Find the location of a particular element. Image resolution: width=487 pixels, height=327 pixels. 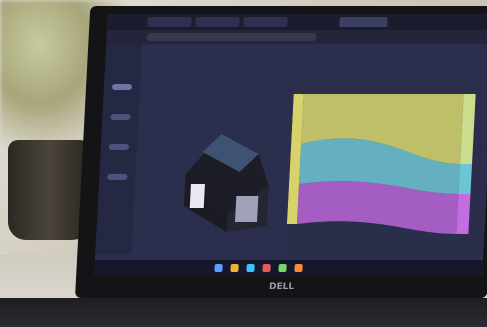

address-bar is located at coordinates (296, 37).